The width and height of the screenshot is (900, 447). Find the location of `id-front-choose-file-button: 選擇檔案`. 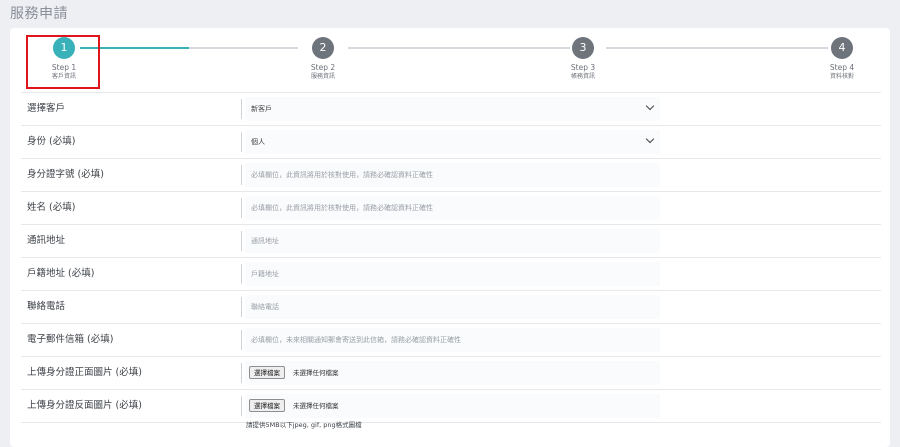

id-front-choose-file-button: 選擇檔案 is located at coordinates (267, 372).